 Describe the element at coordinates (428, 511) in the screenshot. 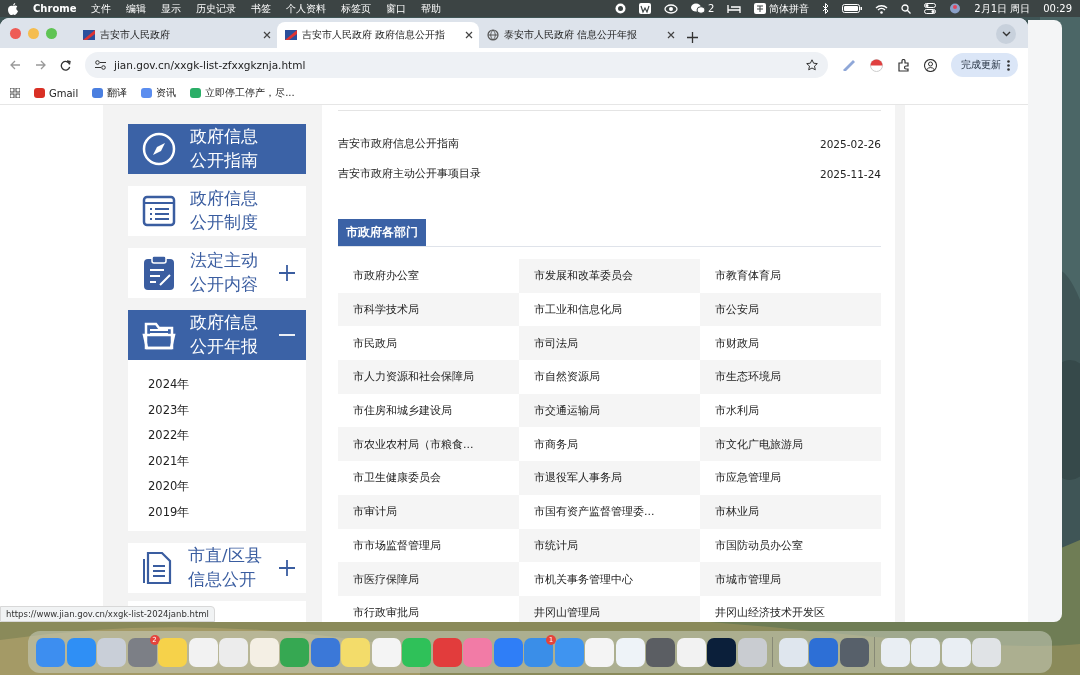

I see `department-link: 市审计局` at that location.